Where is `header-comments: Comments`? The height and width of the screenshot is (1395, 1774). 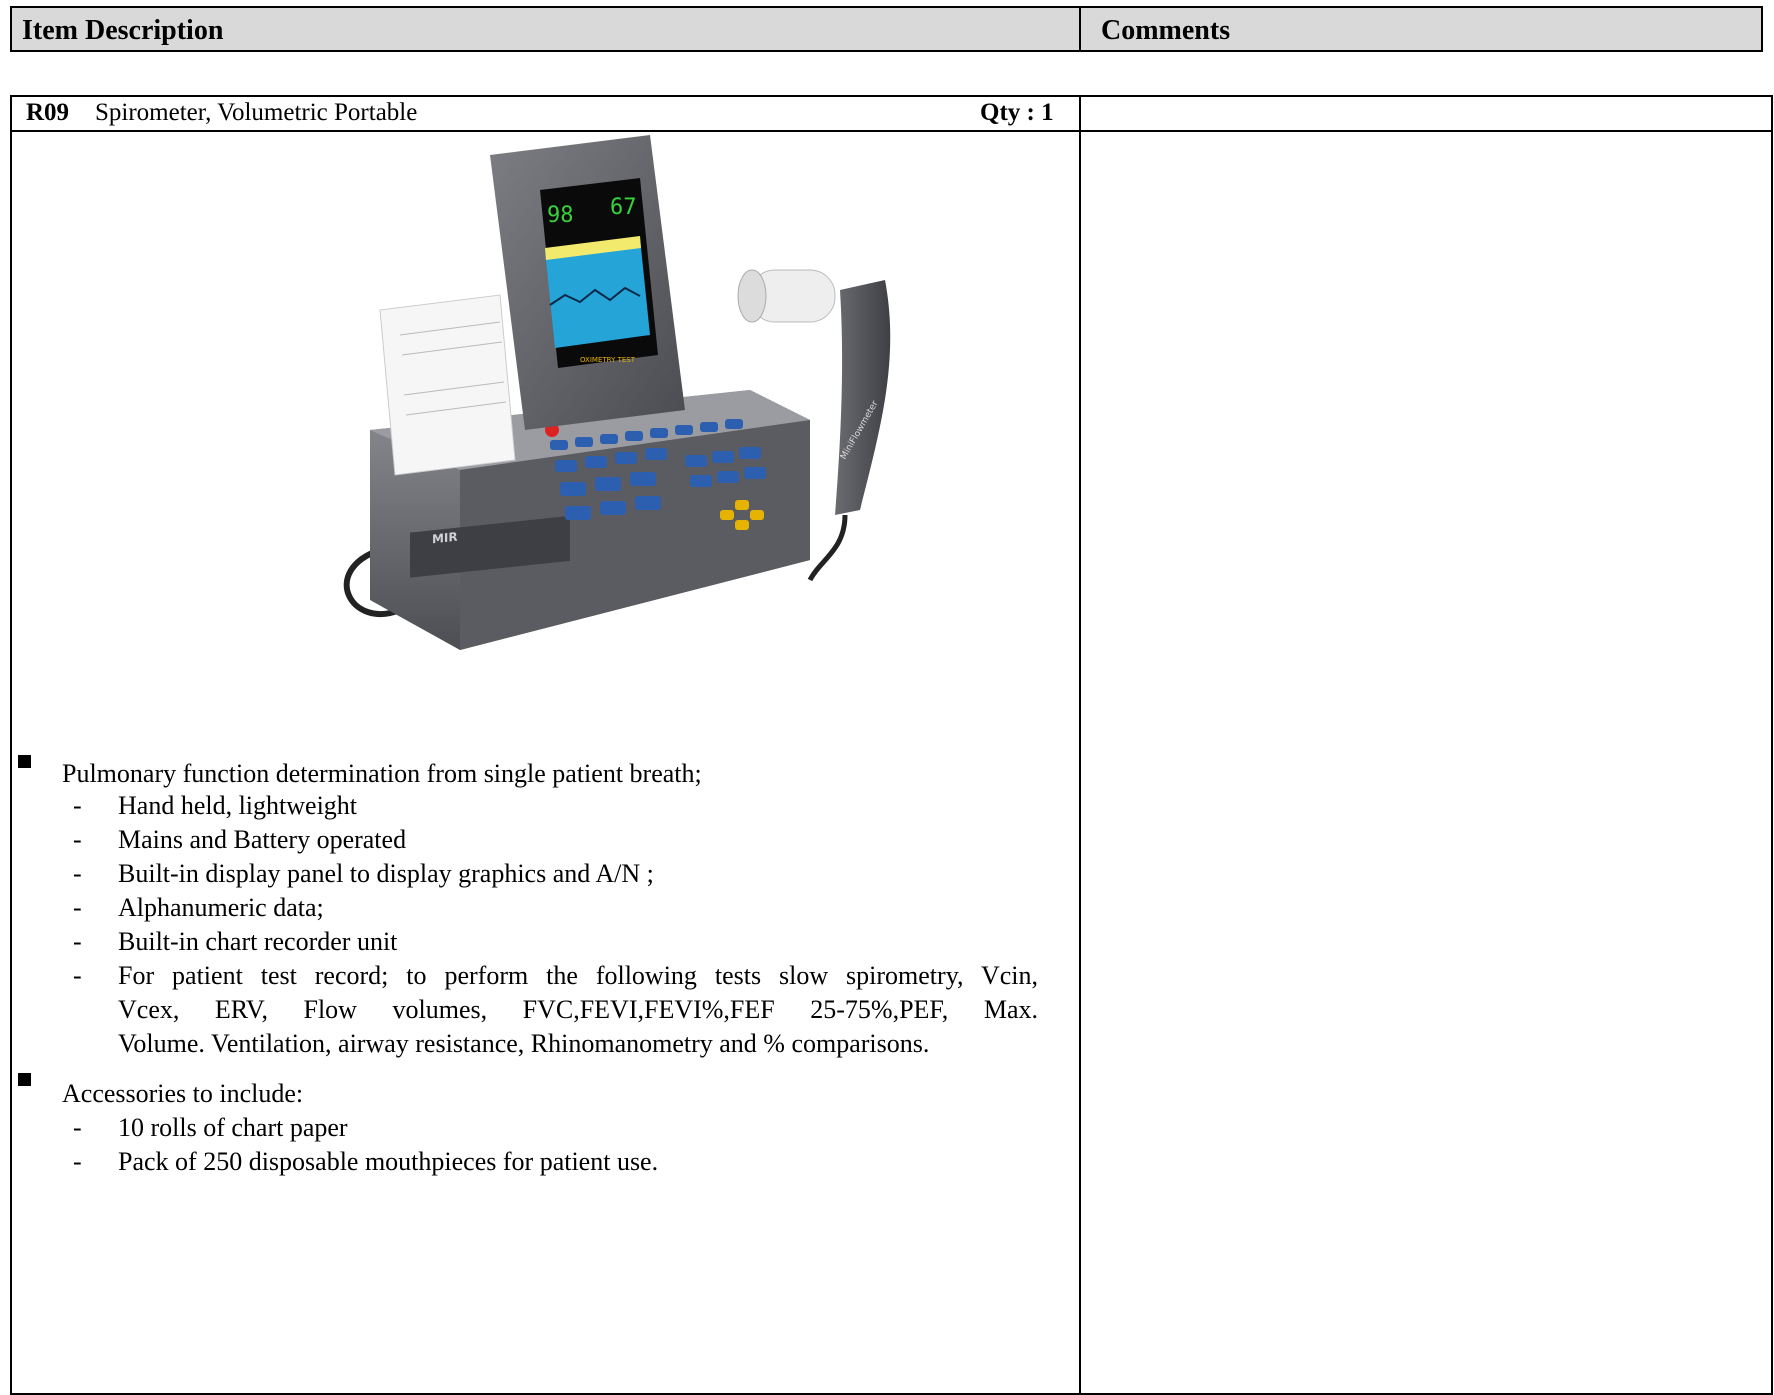 header-comments: Comments is located at coordinates (1166, 30).